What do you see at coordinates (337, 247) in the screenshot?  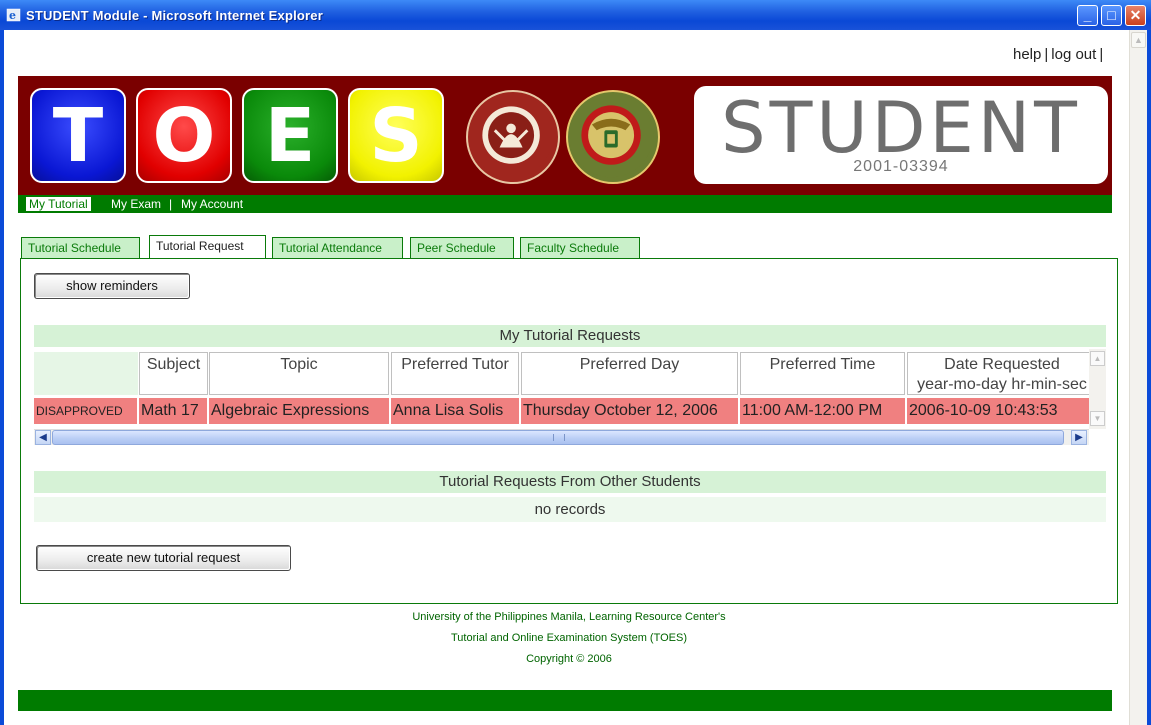 I see `tab-tutorial-attendance: Tutorial Attendance` at bounding box center [337, 247].